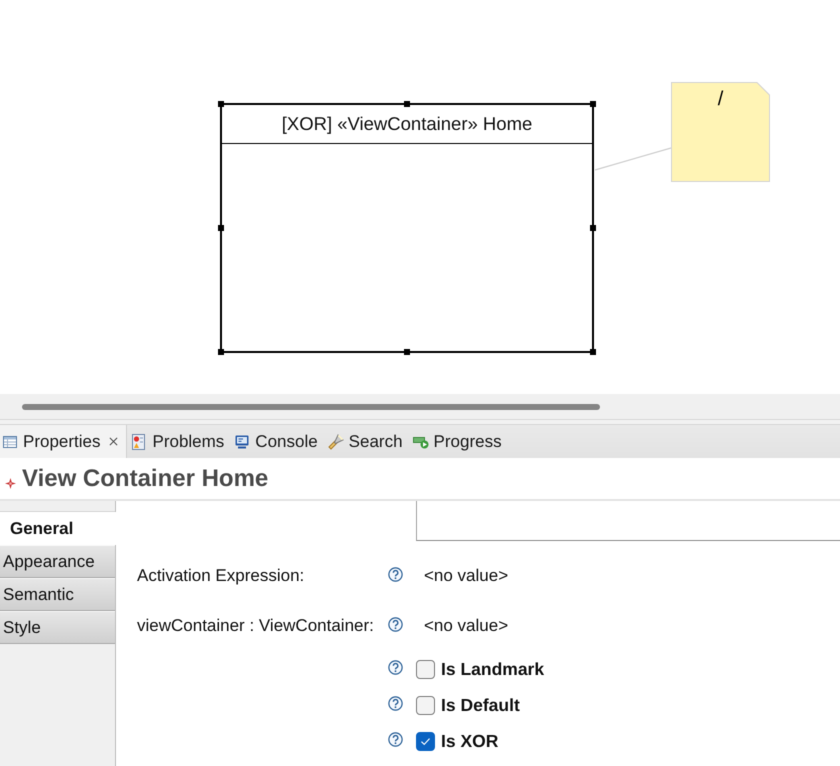 This screenshot has height=766, width=840. What do you see at coordinates (57, 594) in the screenshot?
I see `section-tab: Semantic` at bounding box center [57, 594].